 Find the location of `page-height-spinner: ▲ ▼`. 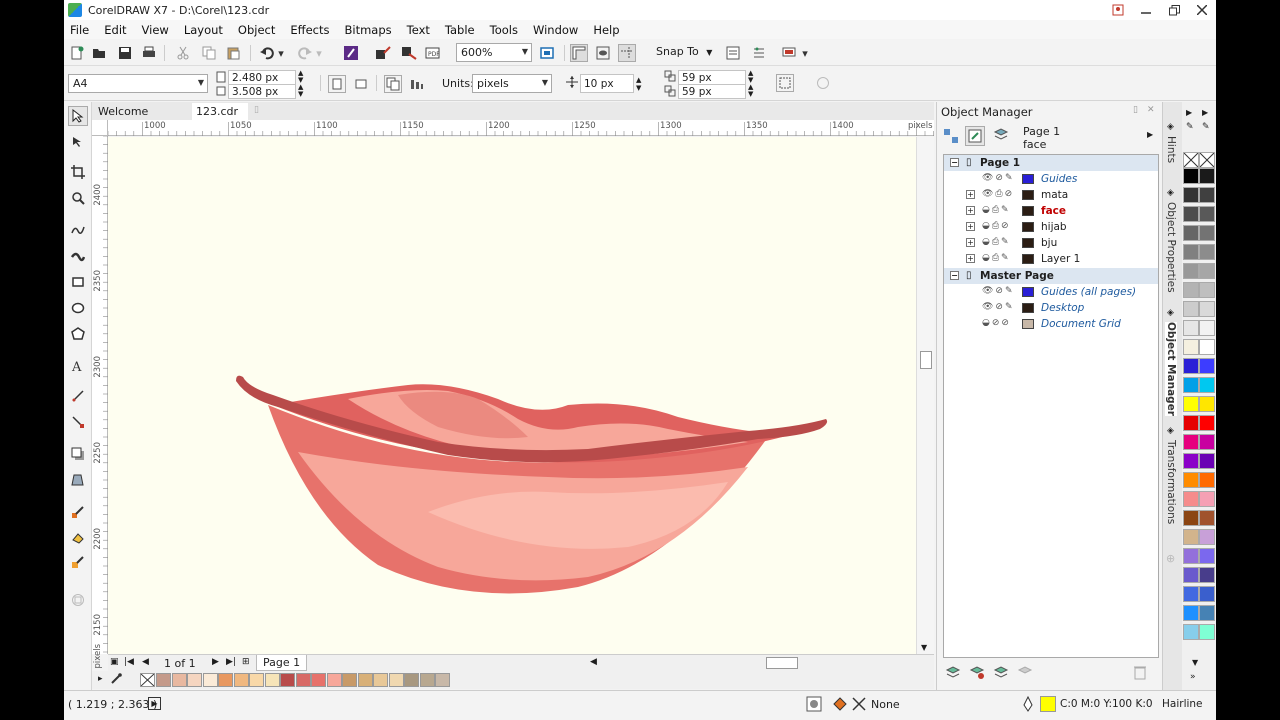

page-height-spinner: ▲ ▼ is located at coordinates (300, 91).